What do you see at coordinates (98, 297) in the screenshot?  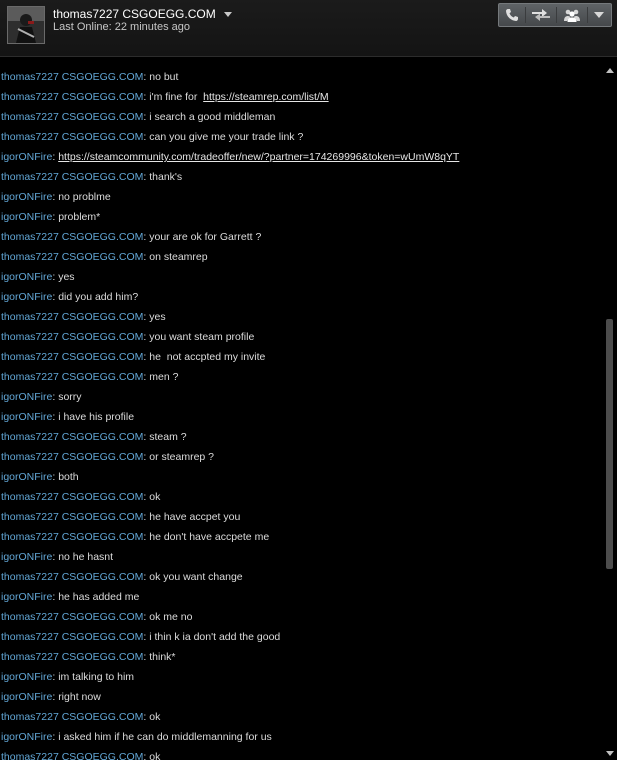 I see `message-text: did you add him?` at bounding box center [98, 297].